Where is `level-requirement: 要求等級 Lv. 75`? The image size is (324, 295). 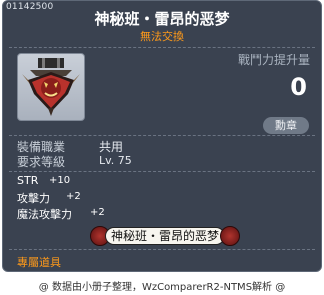 level-requirement: 要求等級 Lv. 75 is located at coordinates (74, 161).